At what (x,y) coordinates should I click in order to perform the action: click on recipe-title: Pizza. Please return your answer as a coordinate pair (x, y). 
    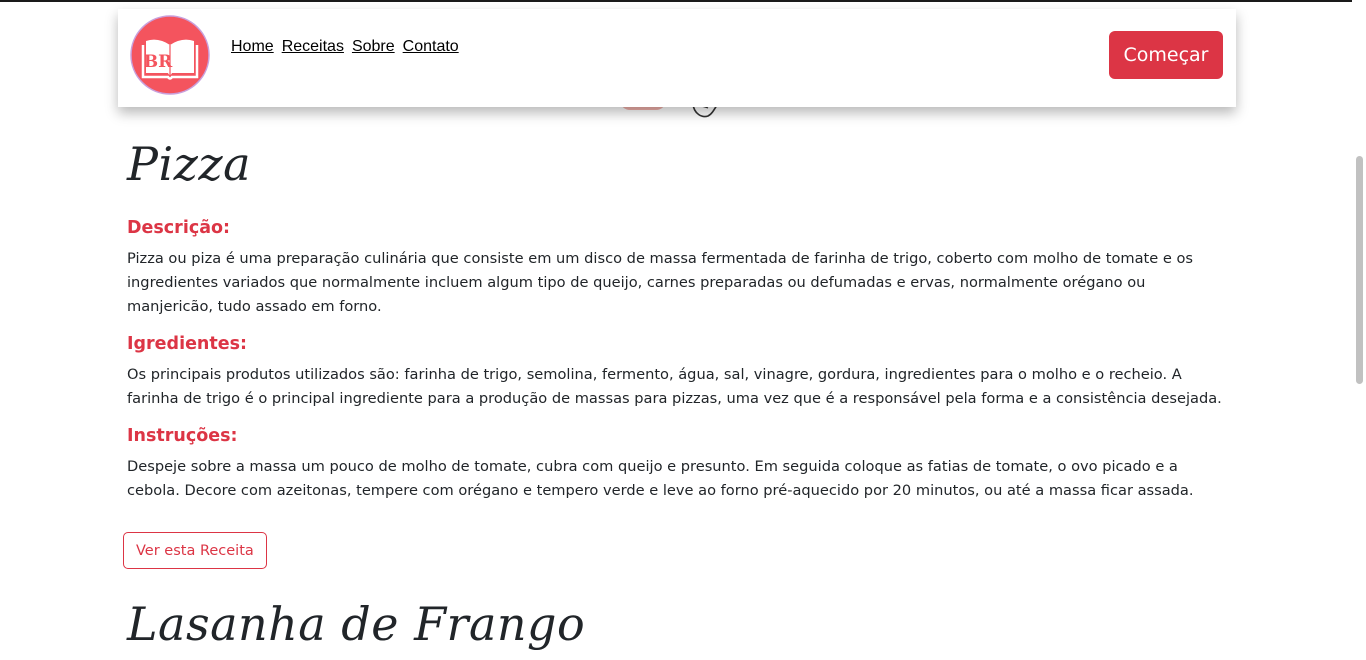
    Looking at the image, I should click on (189, 164).